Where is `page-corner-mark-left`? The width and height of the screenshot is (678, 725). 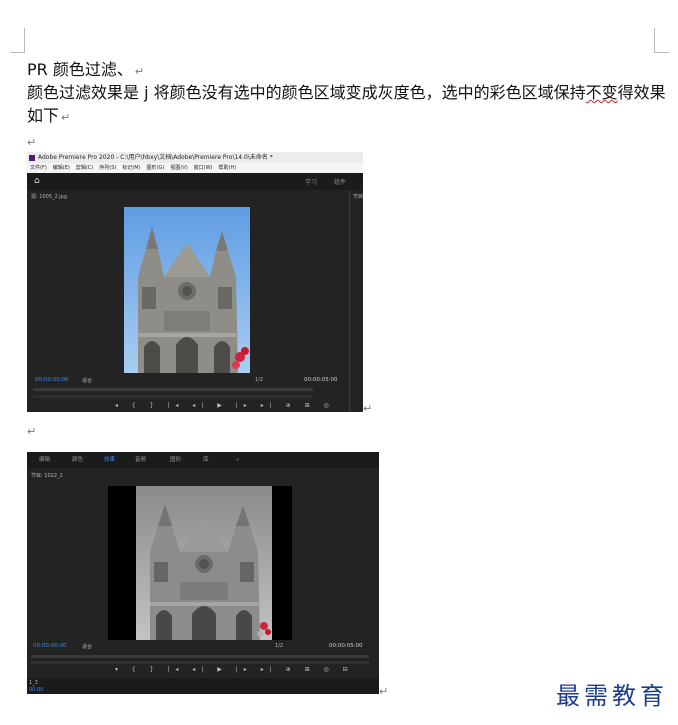 page-corner-mark-left is located at coordinates (17, 40).